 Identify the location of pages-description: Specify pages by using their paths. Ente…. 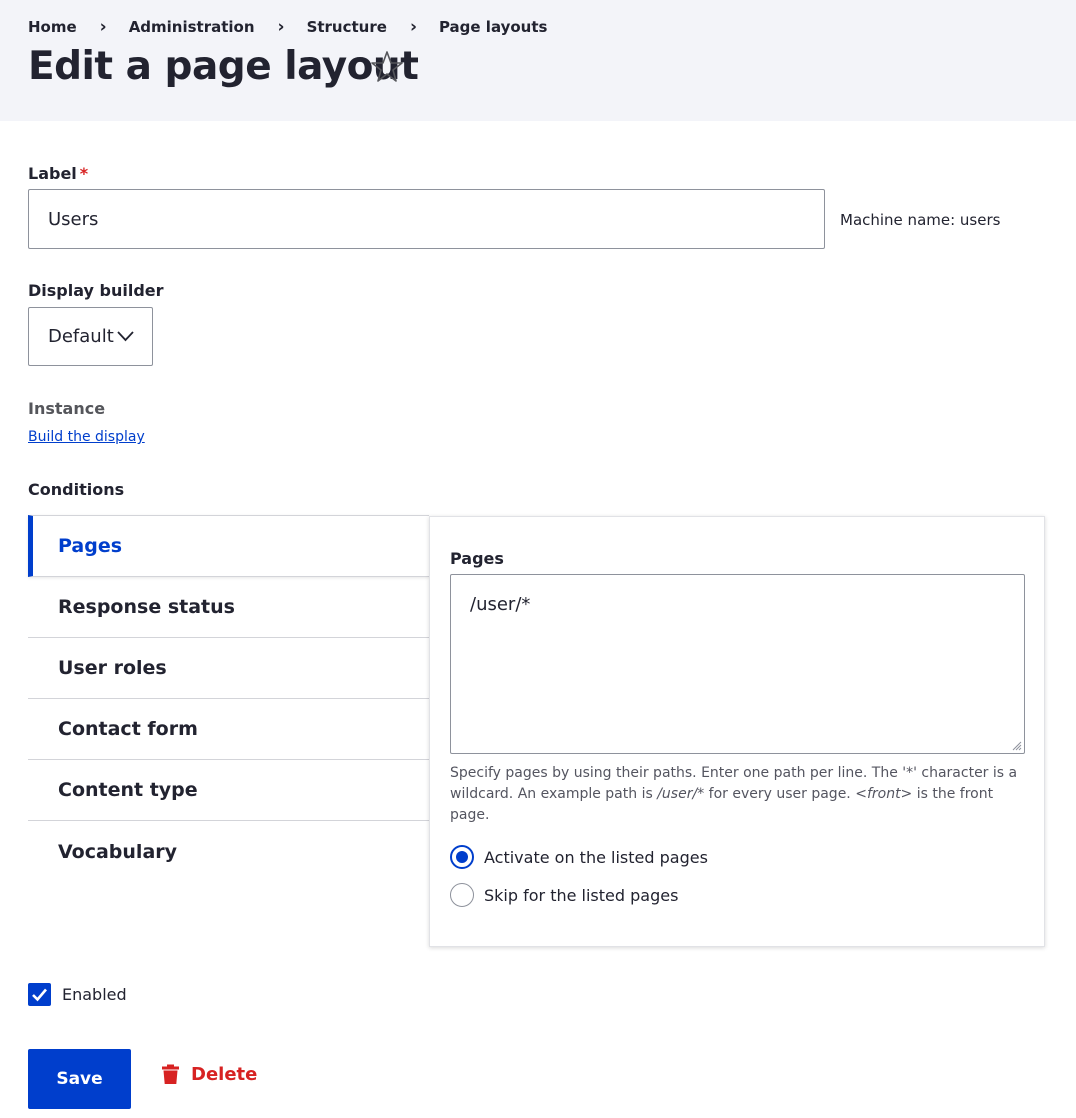
(740, 794).